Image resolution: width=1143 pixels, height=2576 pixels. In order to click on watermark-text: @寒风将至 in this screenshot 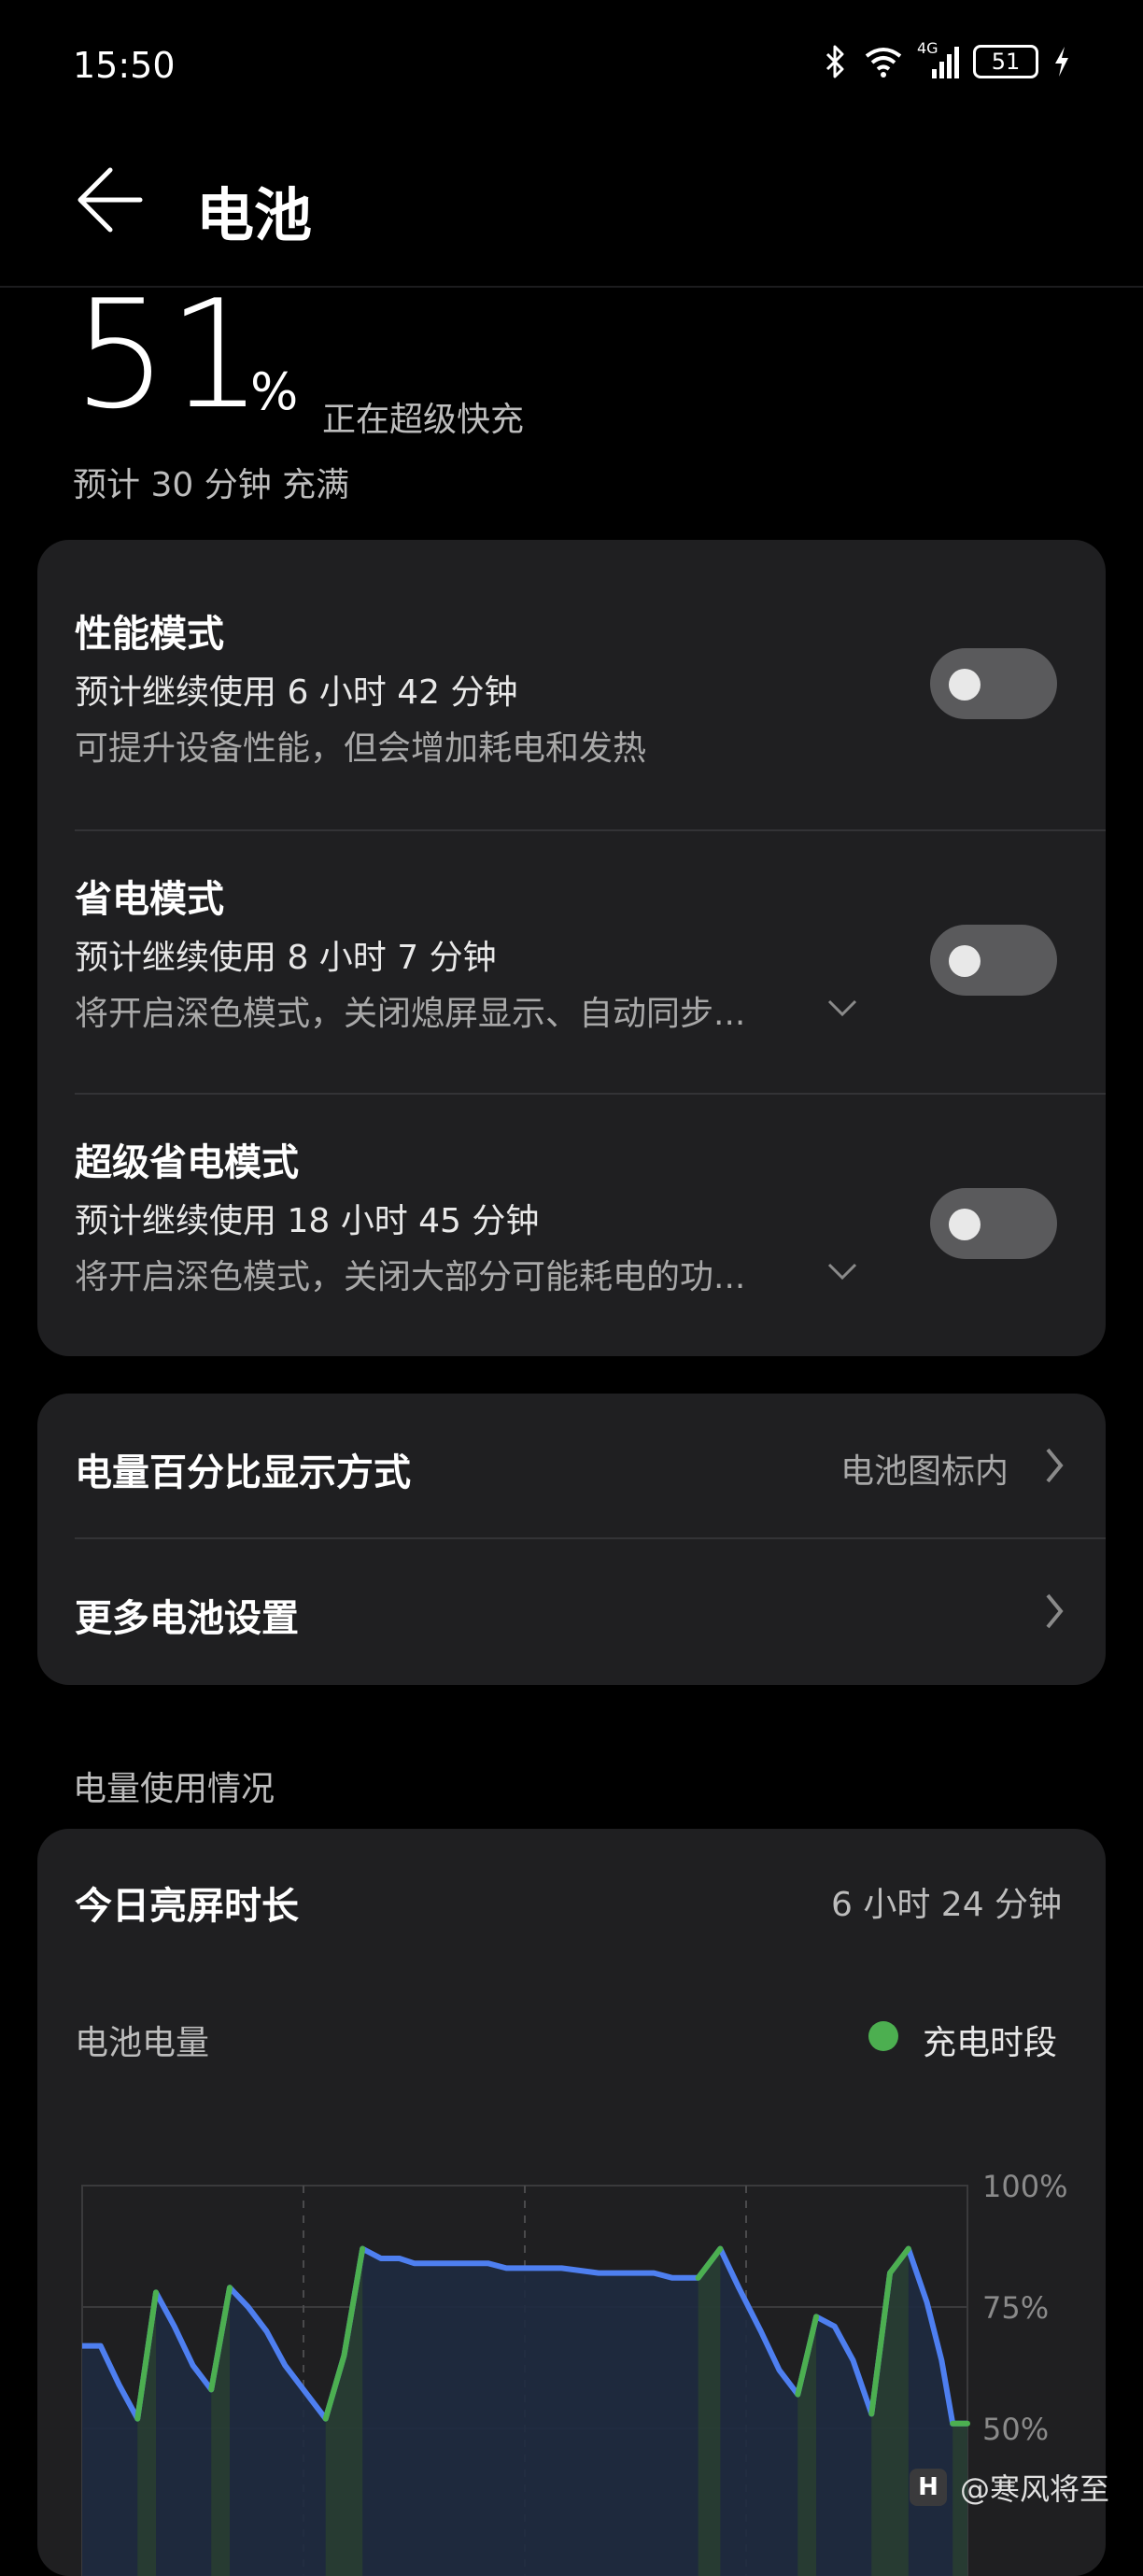, I will do `click(1034, 2489)`.